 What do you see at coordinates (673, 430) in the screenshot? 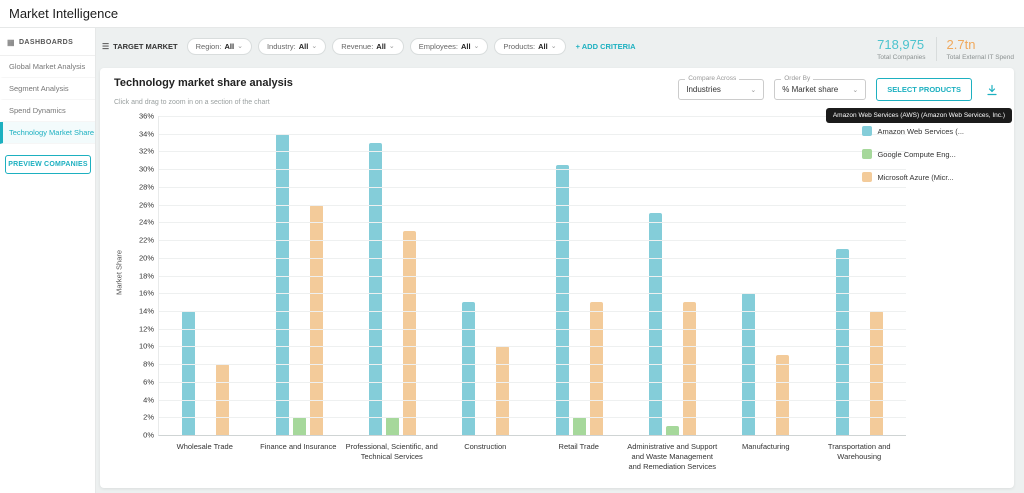
I see `bar-google-compute-eng-administrative-and-support-and-waste-management-and-remediation-services` at bounding box center [673, 430].